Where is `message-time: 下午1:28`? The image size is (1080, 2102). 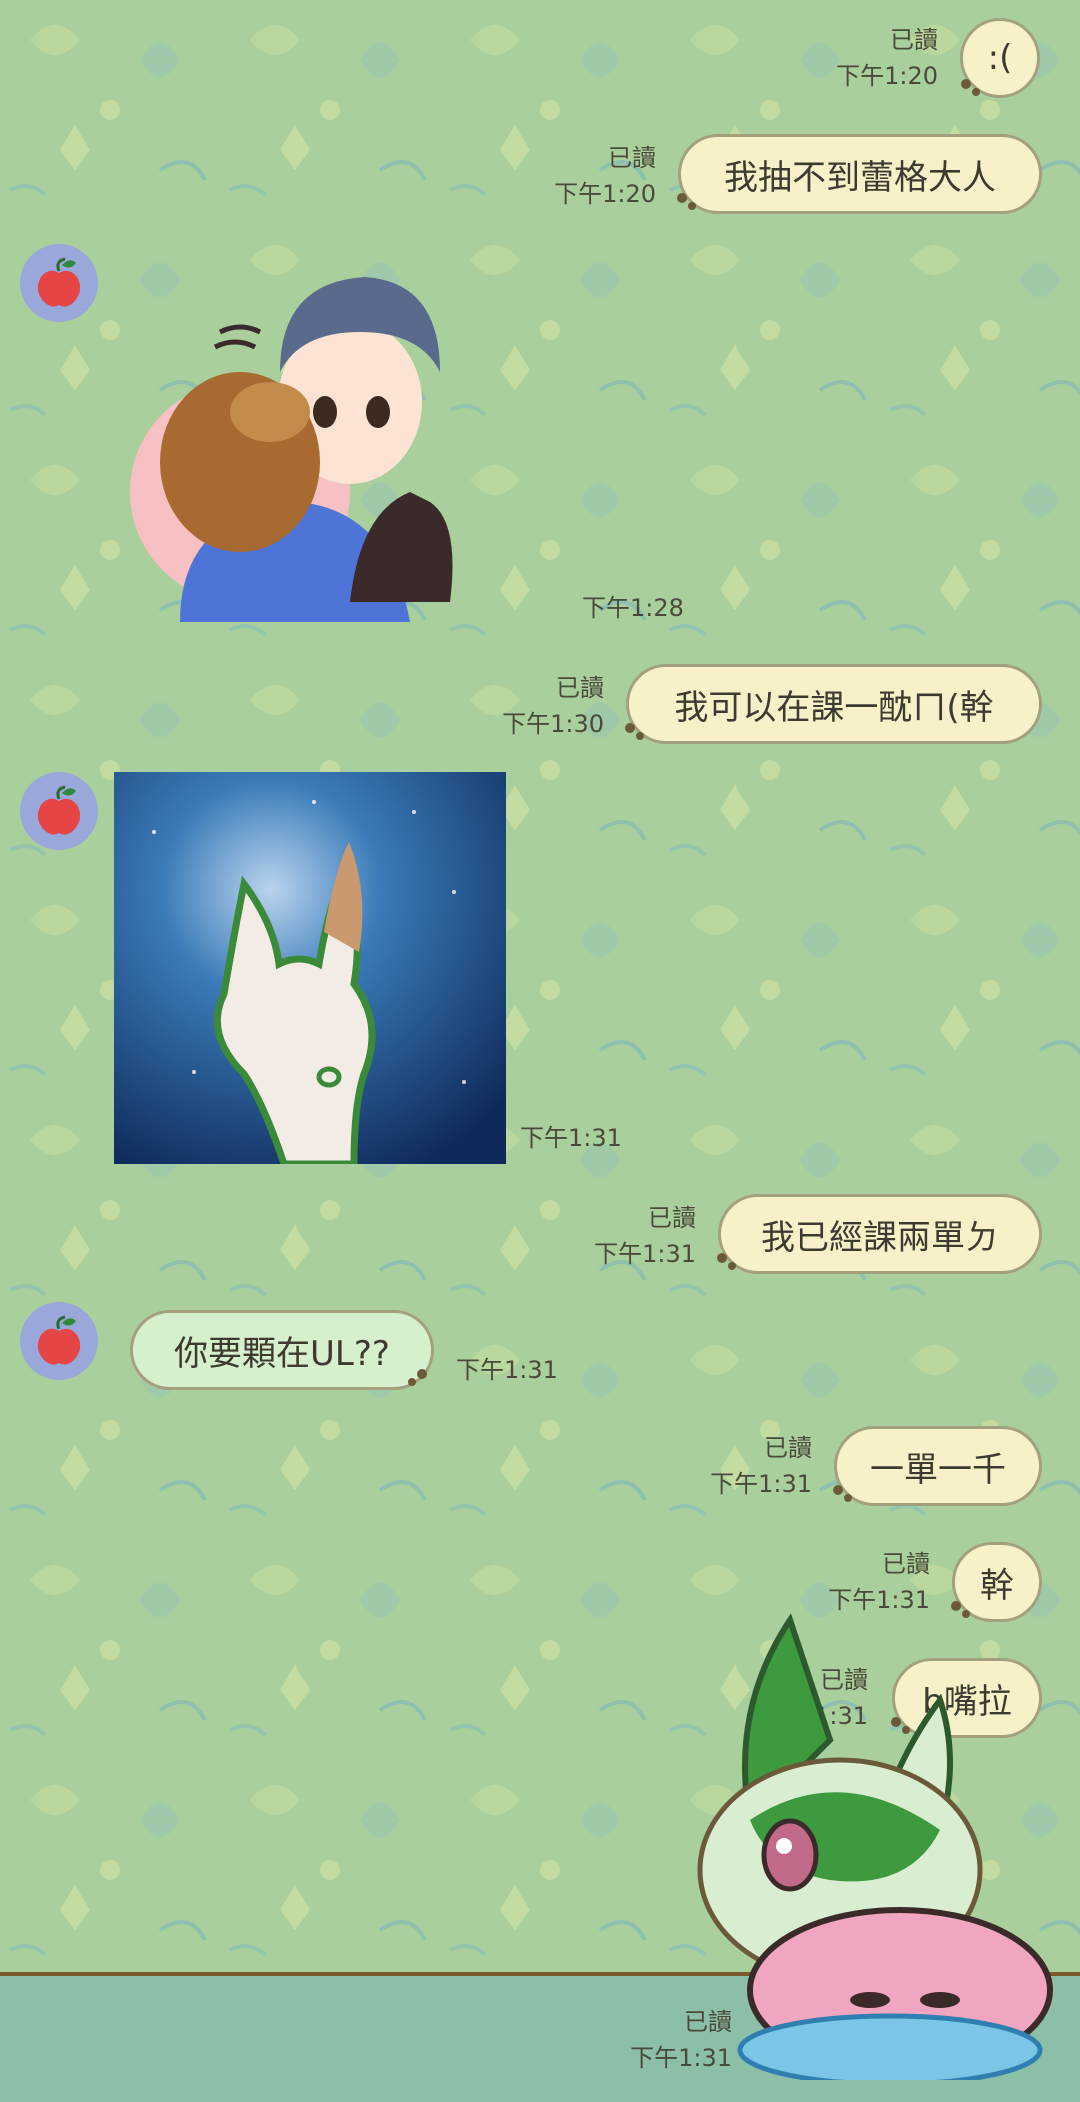
message-time: 下午1:28 is located at coordinates (633, 608).